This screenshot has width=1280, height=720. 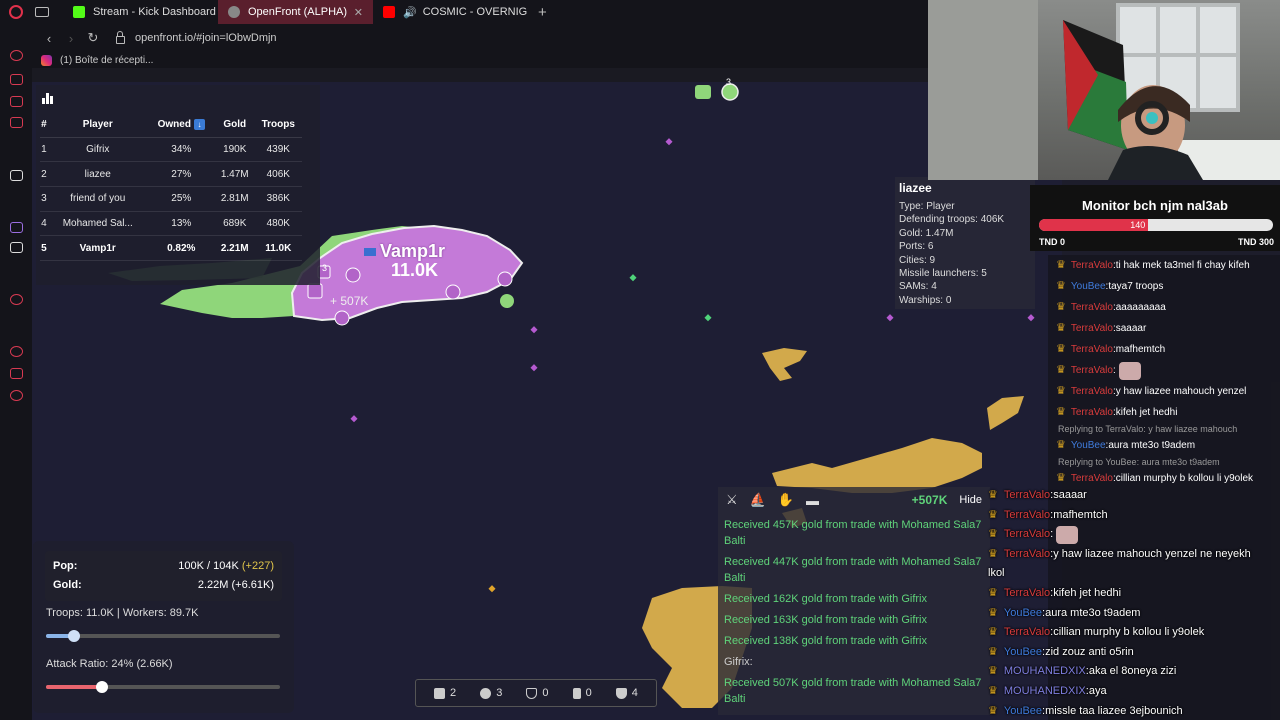 What do you see at coordinates (234, 125) in the screenshot?
I see `col-gold: Gold` at bounding box center [234, 125].